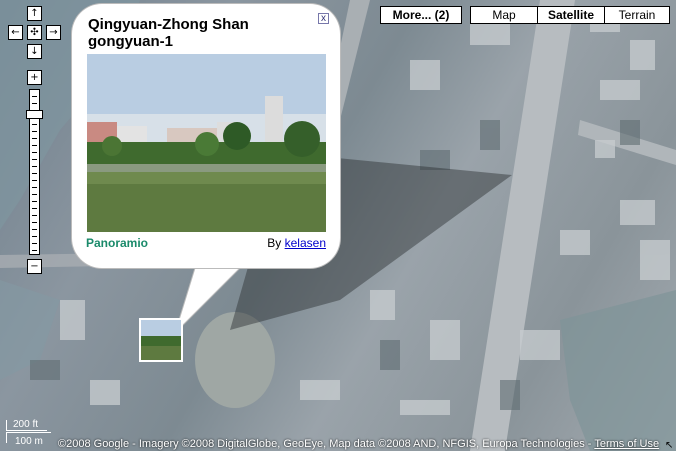 This screenshot has height=451, width=676. I want to click on scale-imperial-bar: 200 ft, so click(26, 425).